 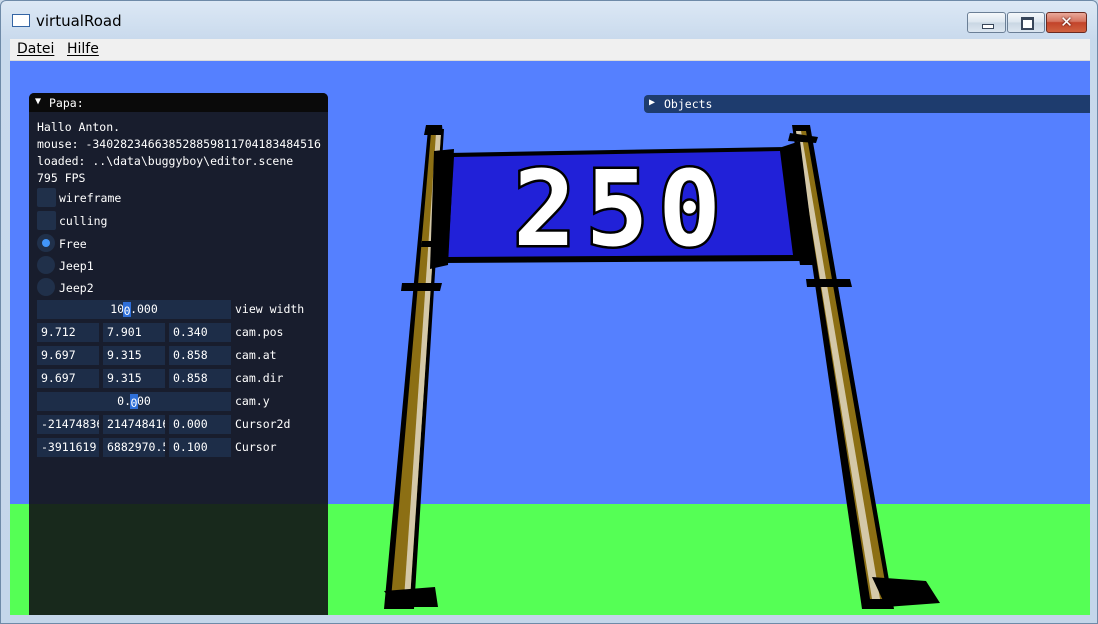 What do you see at coordinates (117, 309) in the screenshot?
I see `view-width-value-start: 10` at bounding box center [117, 309].